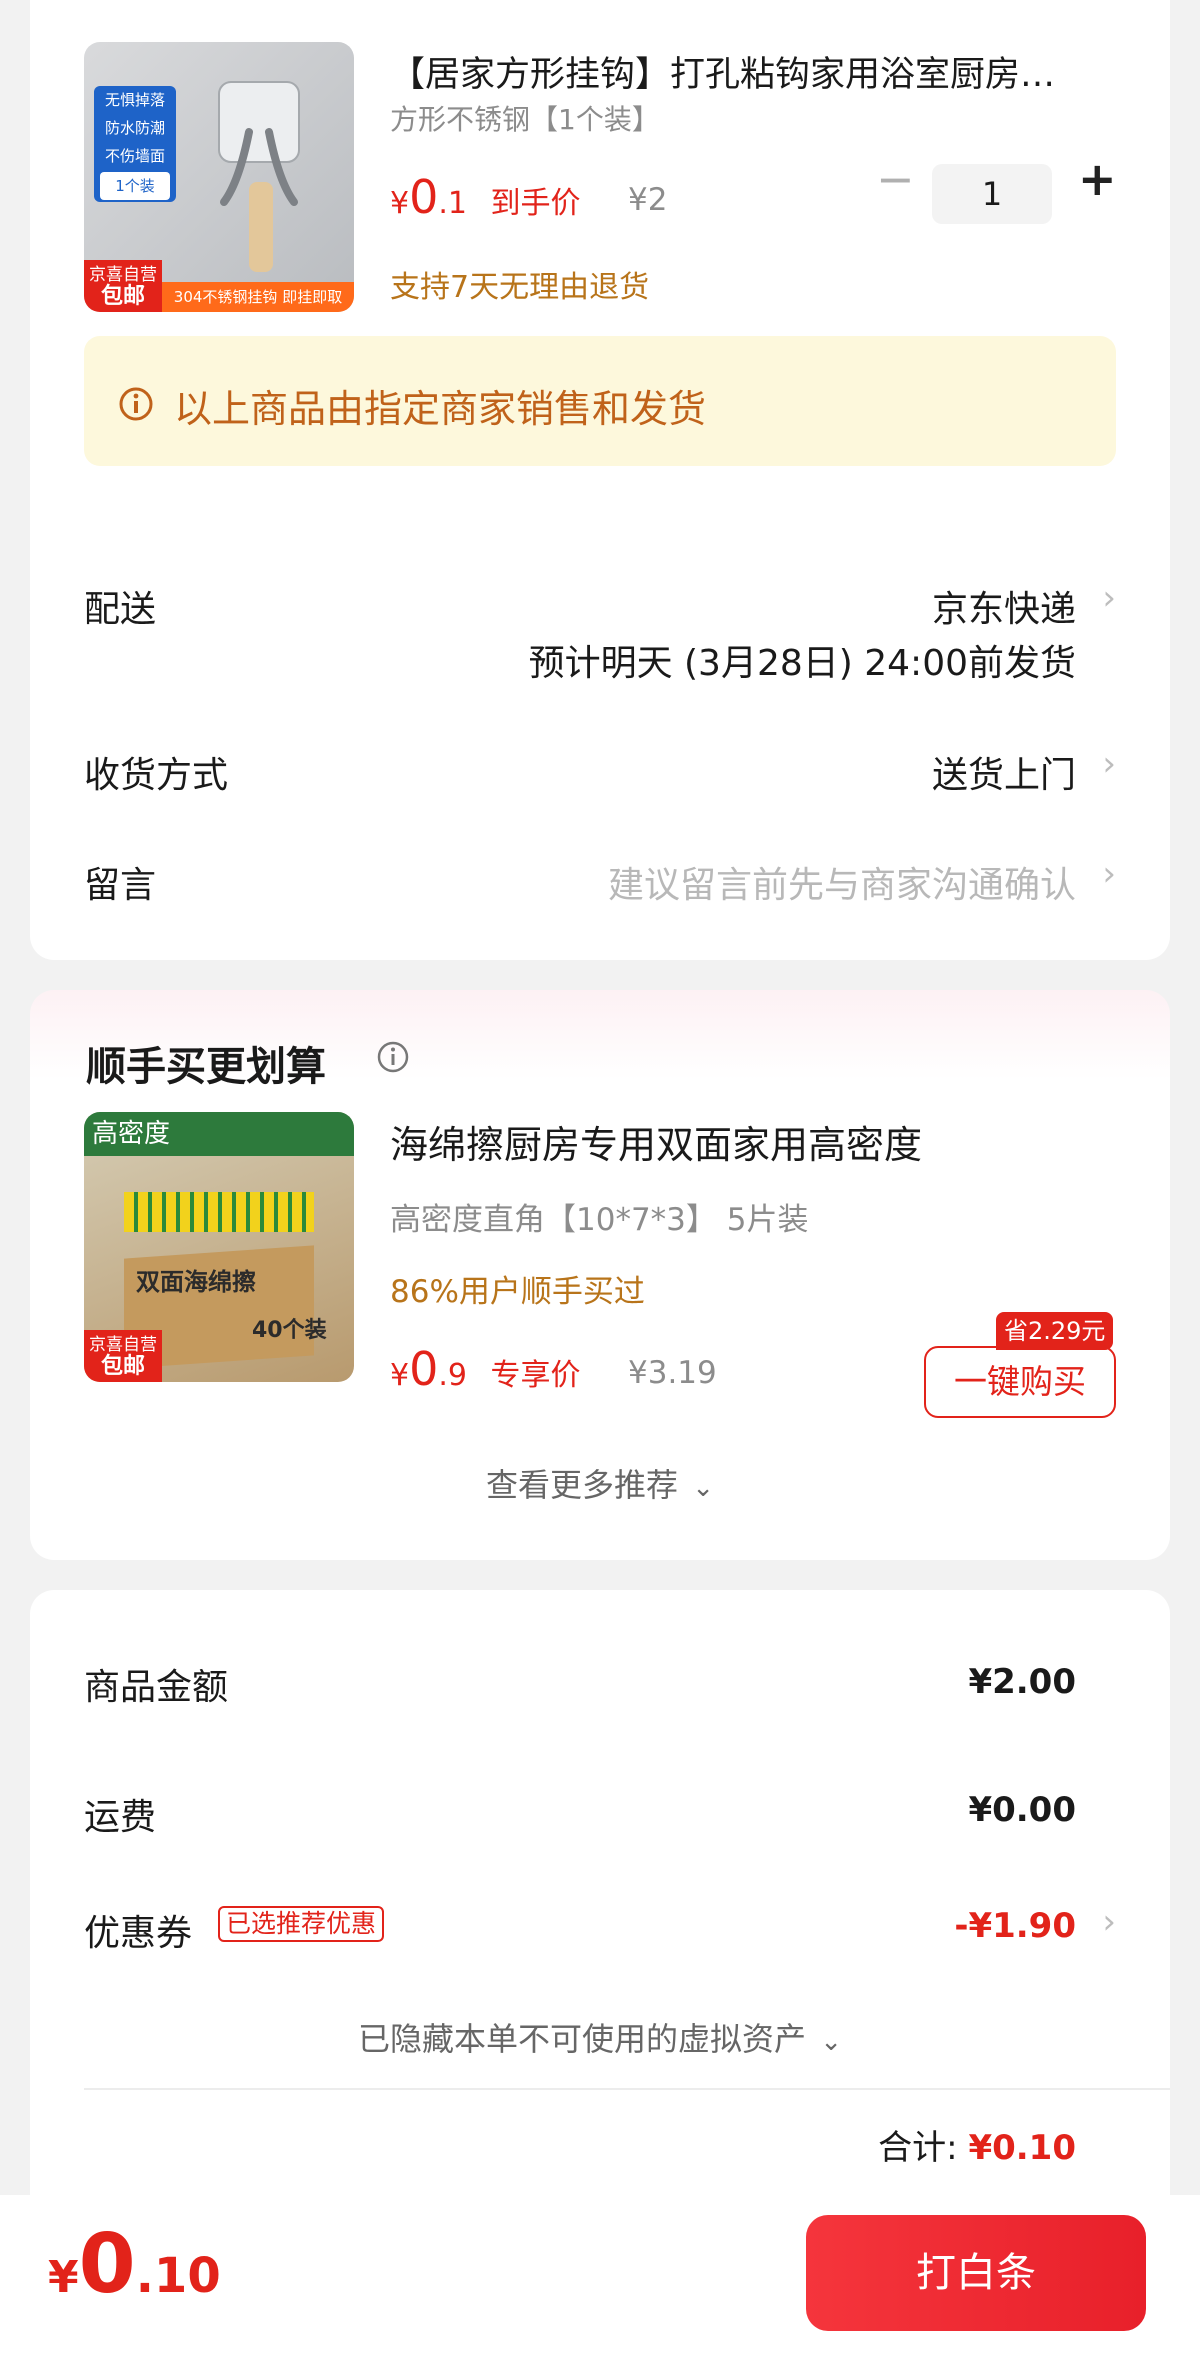 This screenshot has width=1200, height=2363. What do you see at coordinates (485, 1369) in the screenshot?
I see `upsell-price: ¥0.9 专享价` at bounding box center [485, 1369].